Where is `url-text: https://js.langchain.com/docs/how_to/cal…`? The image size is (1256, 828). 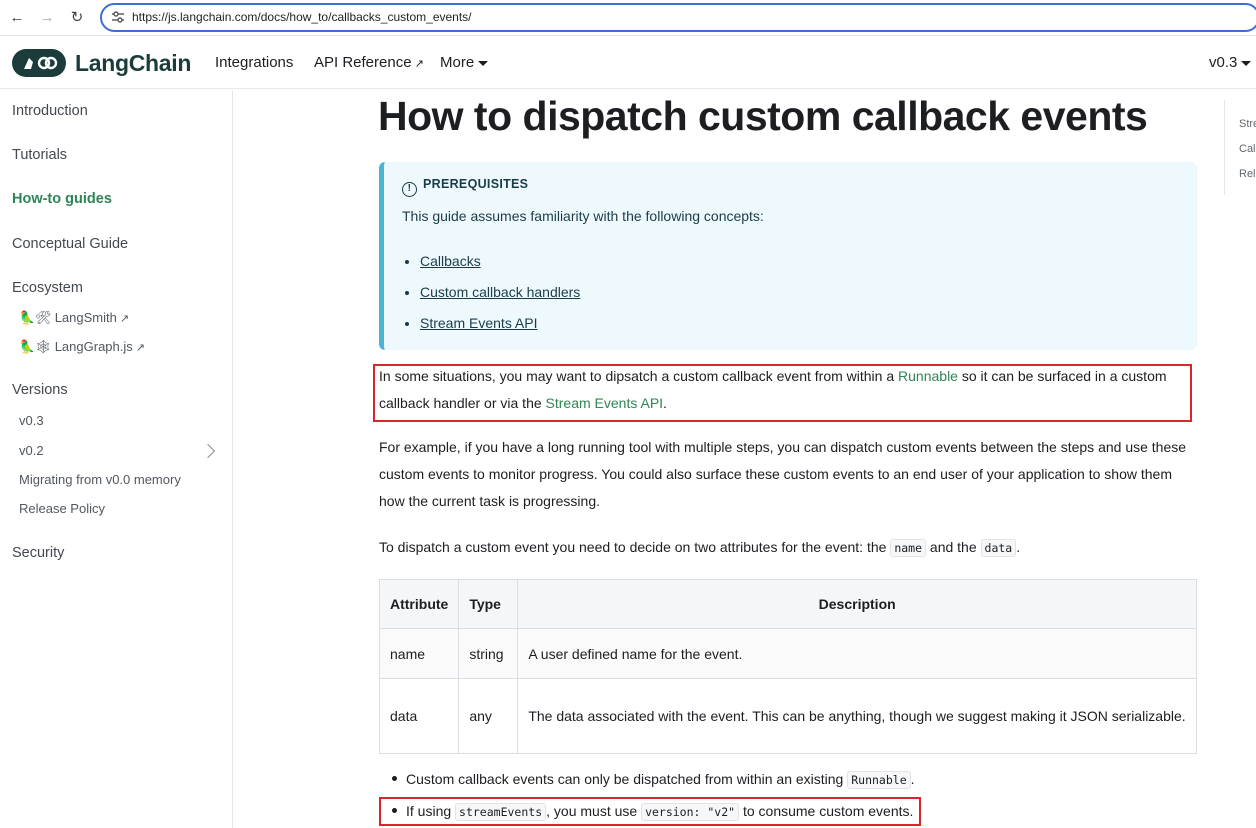
url-text: https://js.langchain.com/docs/how_to/cal… is located at coordinates (302, 17).